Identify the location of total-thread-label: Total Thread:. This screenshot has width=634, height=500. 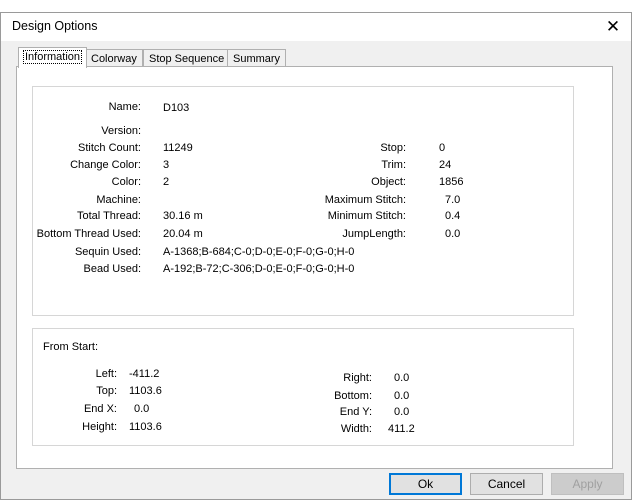
(108, 216).